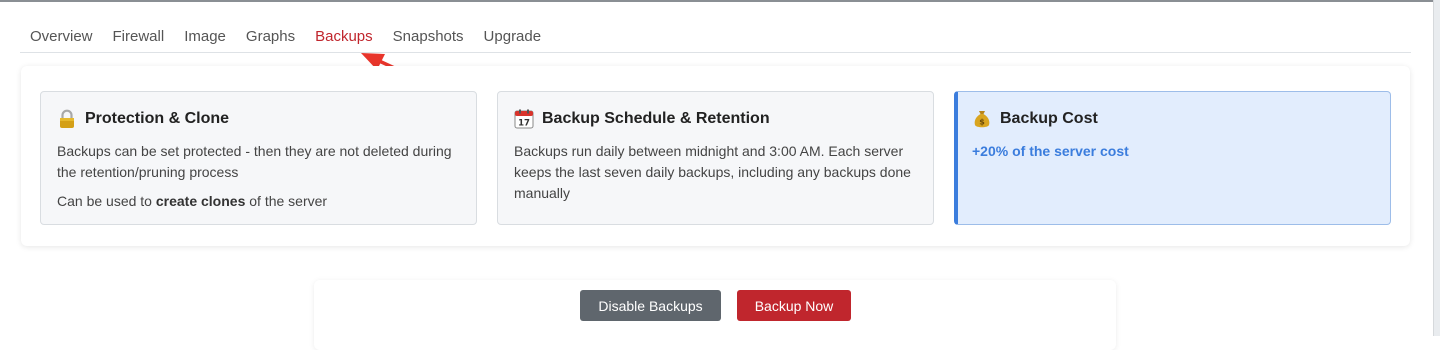 This screenshot has width=1440, height=350. I want to click on tab-firewall: Firewall, so click(139, 33).